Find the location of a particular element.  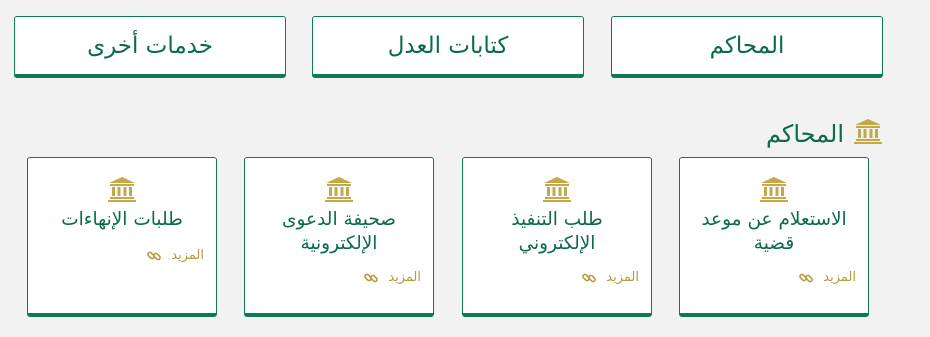

tab-notaries: كتابات العدل is located at coordinates (448, 47).